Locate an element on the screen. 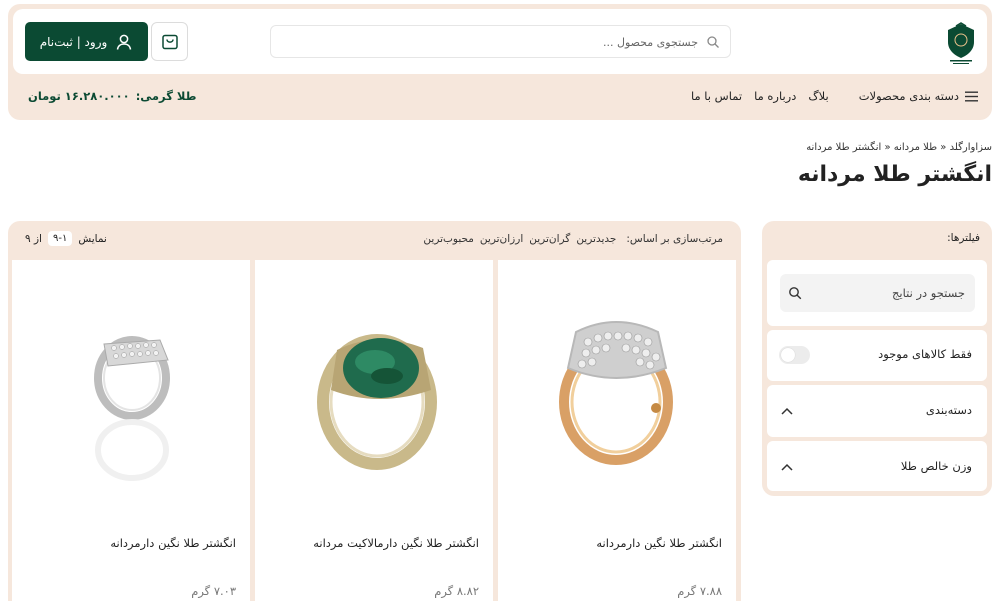 This screenshot has width=1000, height=601. product-weight: ۷.۸۸ گرم is located at coordinates (699, 591).